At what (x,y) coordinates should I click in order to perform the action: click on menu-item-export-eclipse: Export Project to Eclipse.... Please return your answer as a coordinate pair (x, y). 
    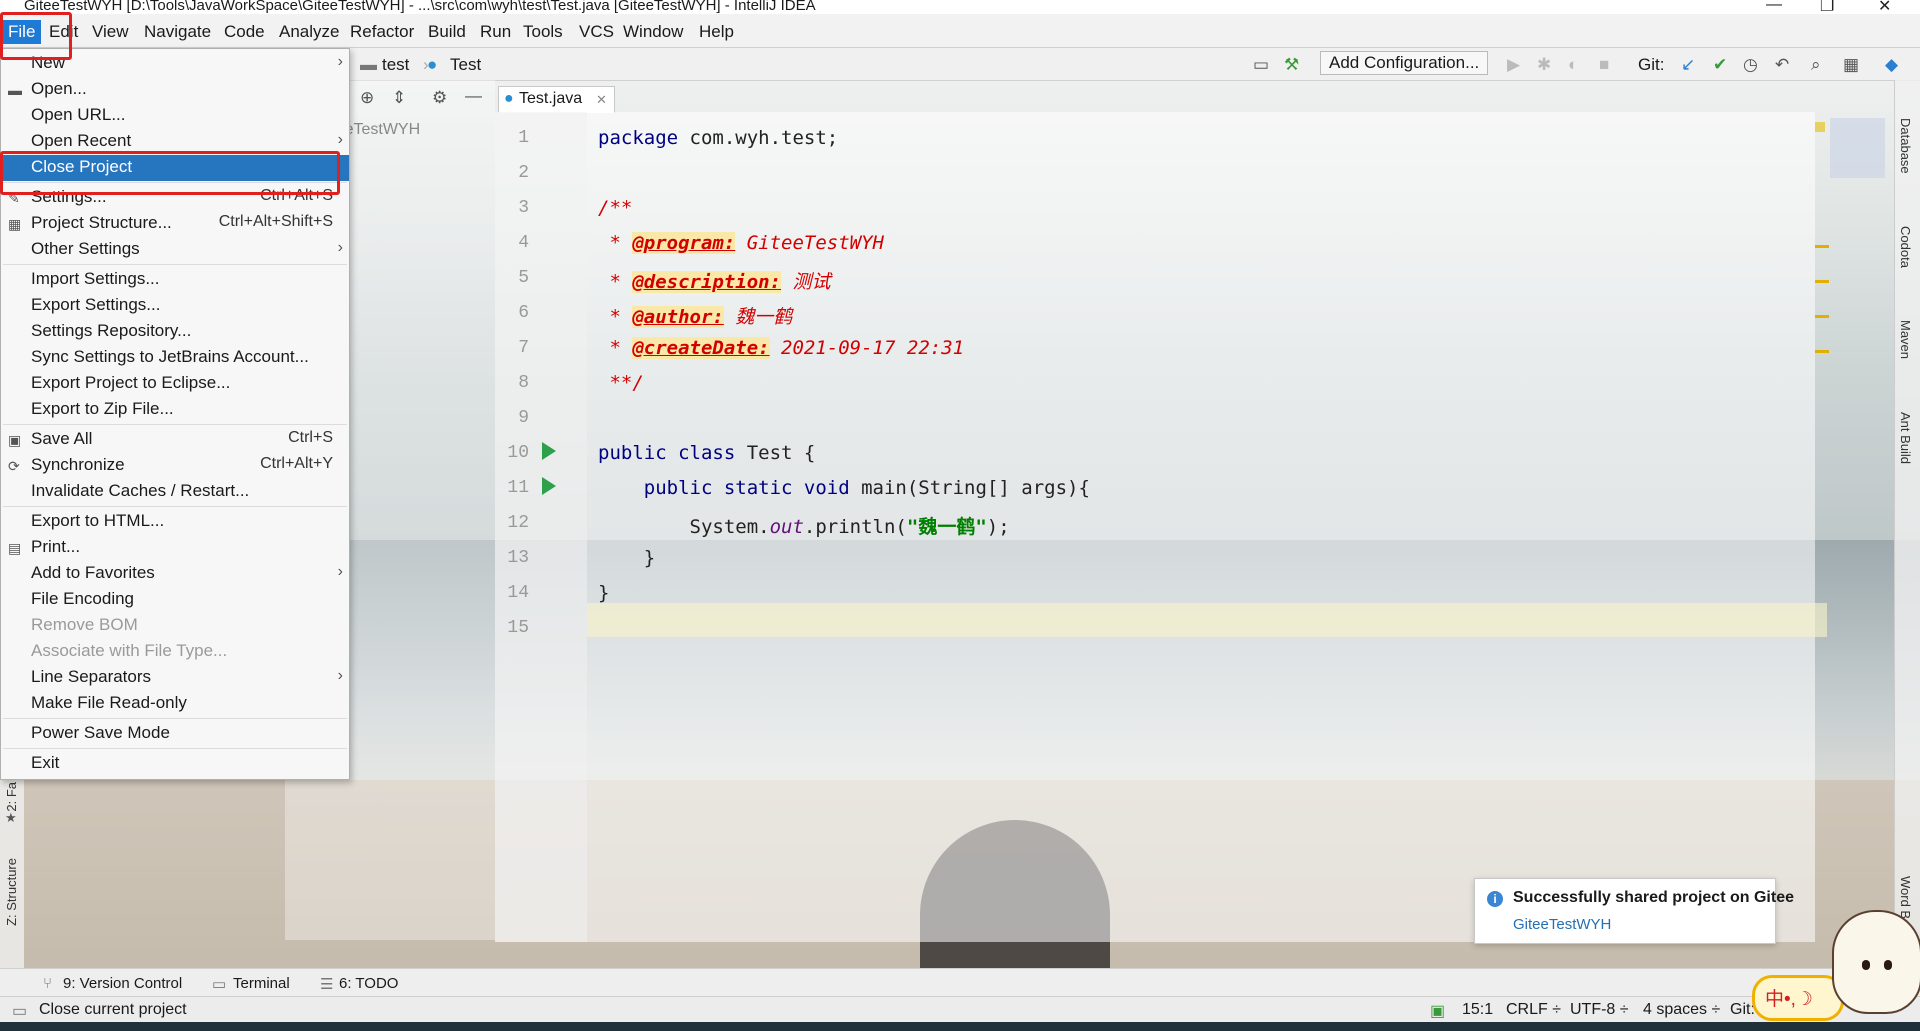
    Looking at the image, I should click on (175, 384).